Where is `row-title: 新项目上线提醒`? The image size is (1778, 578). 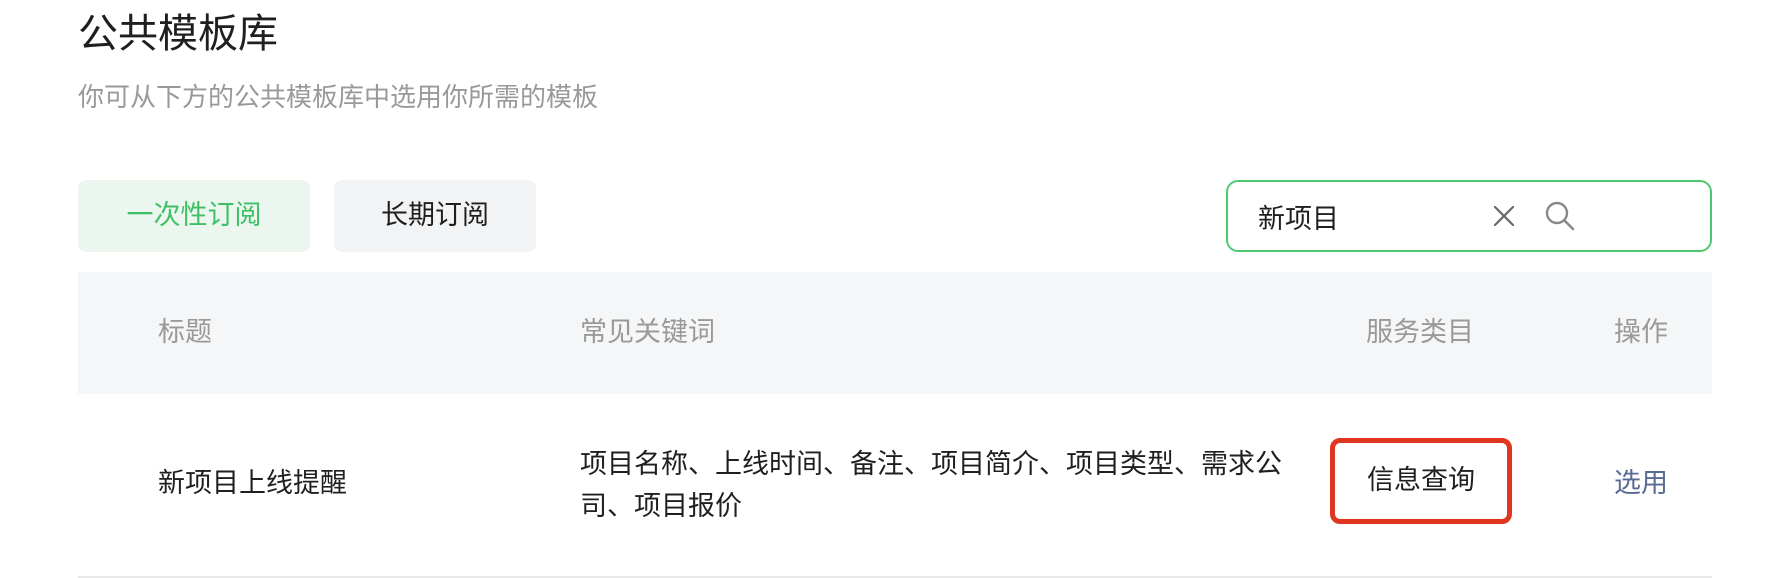
row-title: 新项目上线提醒 is located at coordinates (252, 483).